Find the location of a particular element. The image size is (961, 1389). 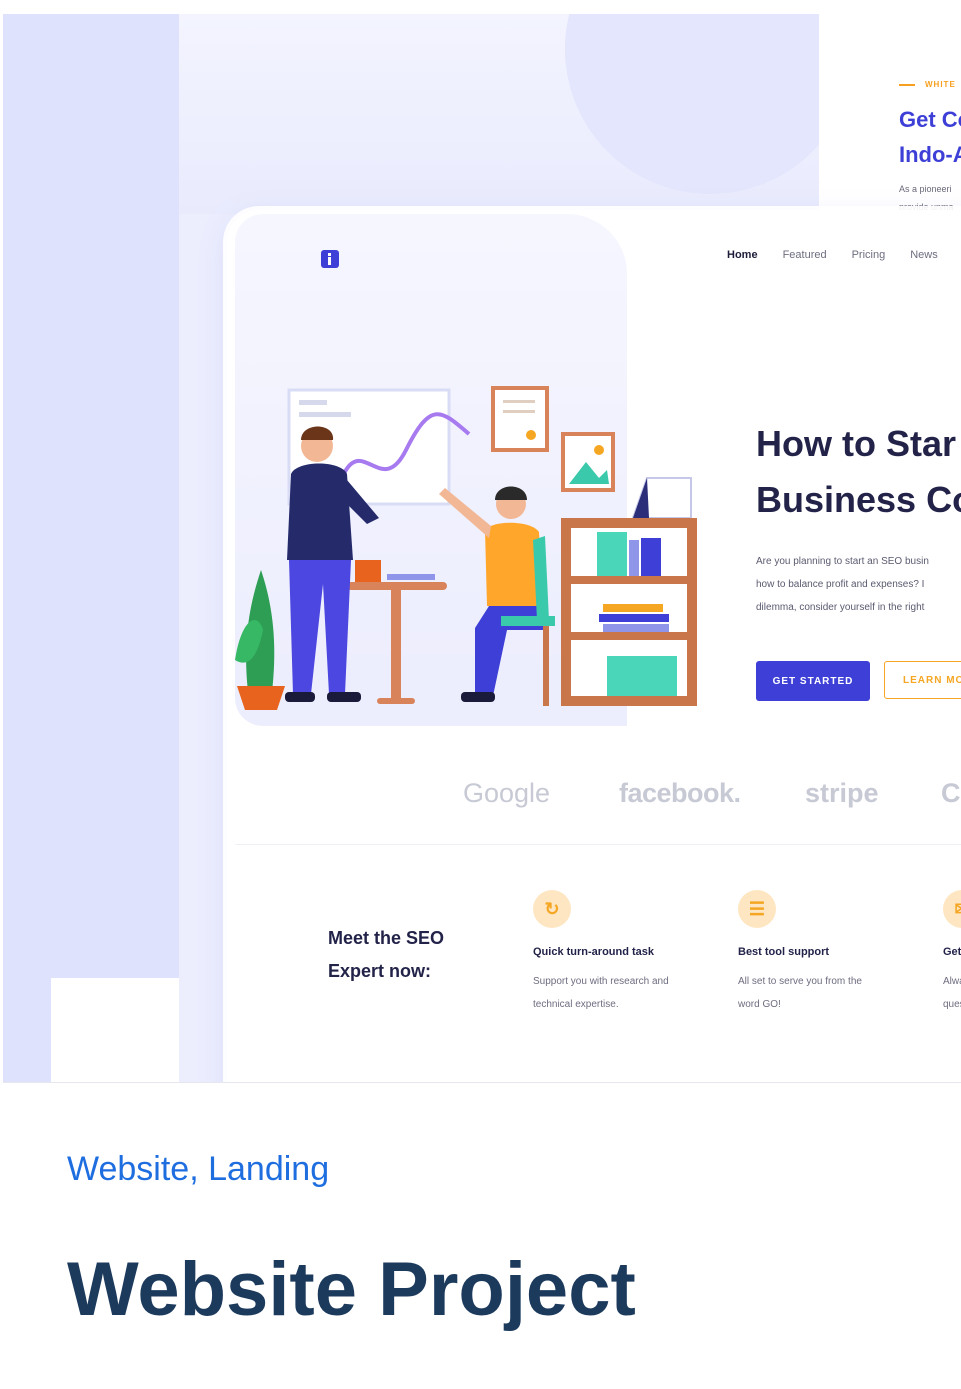

feature-description-line: ques is located at coordinates (952, 1004).